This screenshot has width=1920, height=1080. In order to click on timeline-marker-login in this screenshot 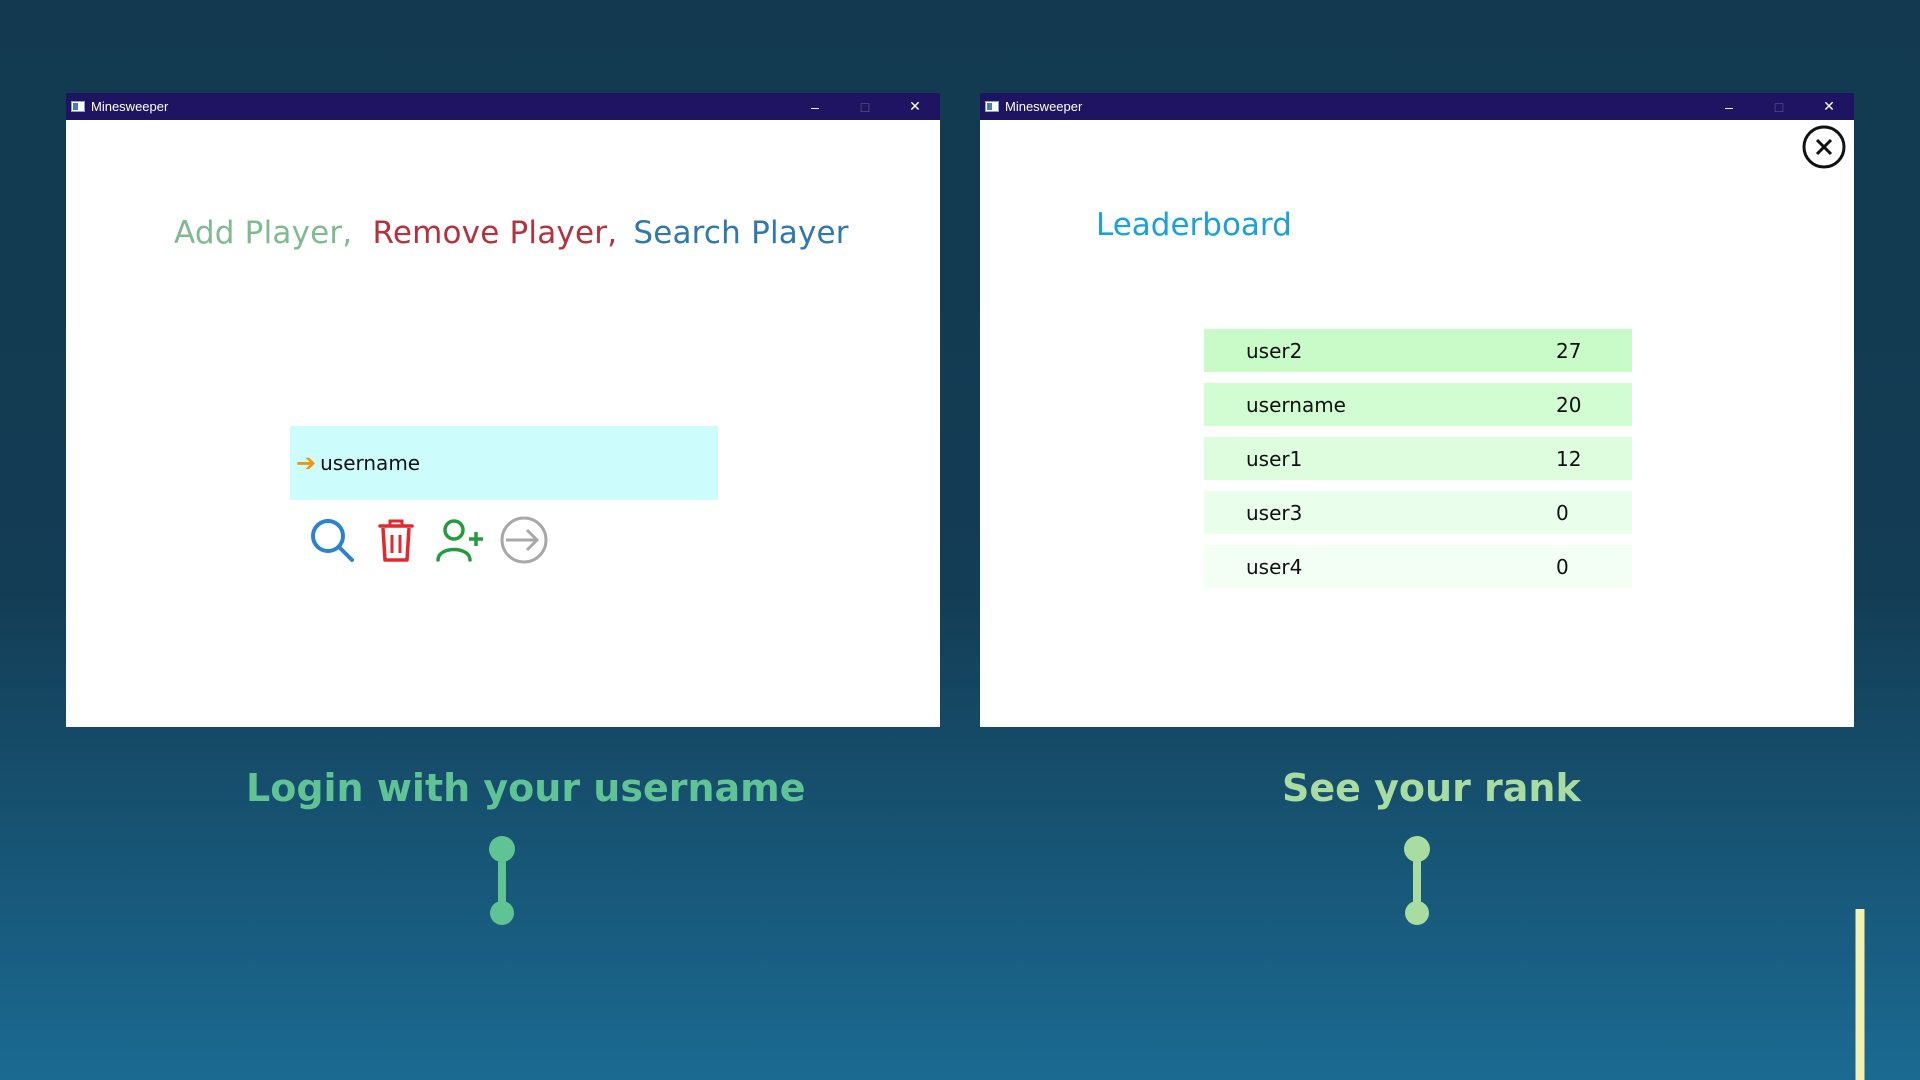, I will do `click(502, 880)`.